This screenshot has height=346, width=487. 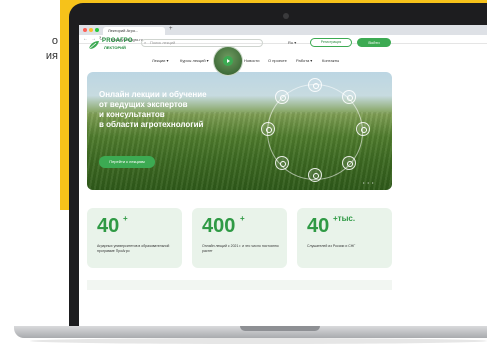 What do you see at coordinates (280, 328) in the screenshot?
I see `laptop-notch` at bounding box center [280, 328].